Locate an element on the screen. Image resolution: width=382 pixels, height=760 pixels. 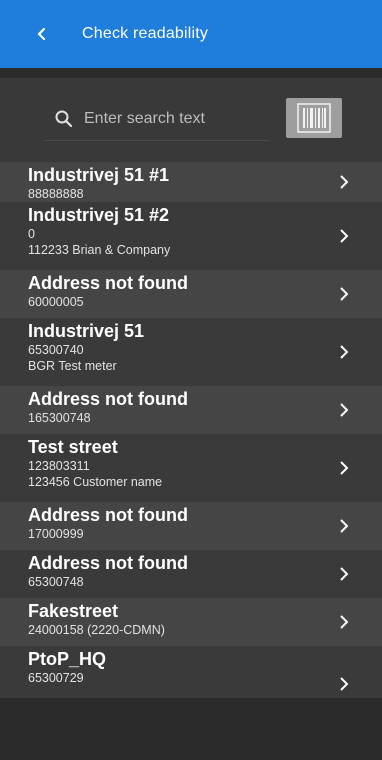
app-bar: Check readability is located at coordinates (191, 34).